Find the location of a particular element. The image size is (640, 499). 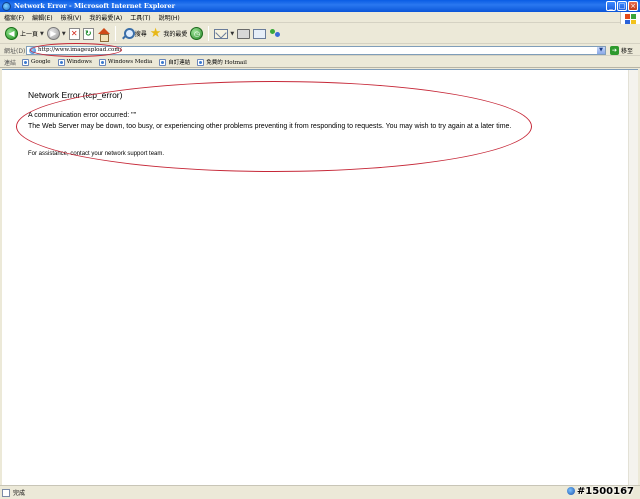

address-dropdown-icon: ▼ is located at coordinates (601, 50).